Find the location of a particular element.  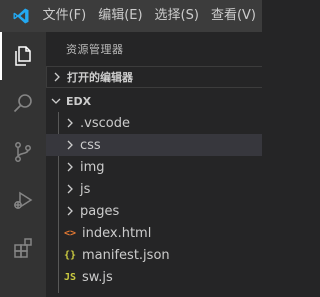

tree-folder-js: js is located at coordinates (154, 189).